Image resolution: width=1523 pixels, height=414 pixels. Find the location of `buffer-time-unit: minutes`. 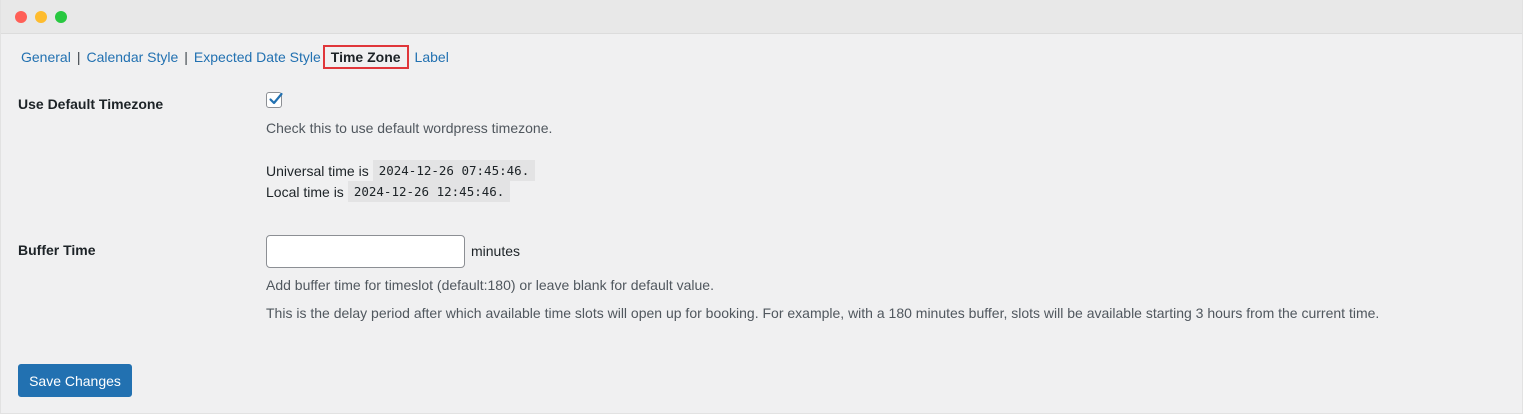

buffer-time-unit: minutes is located at coordinates (496, 251).